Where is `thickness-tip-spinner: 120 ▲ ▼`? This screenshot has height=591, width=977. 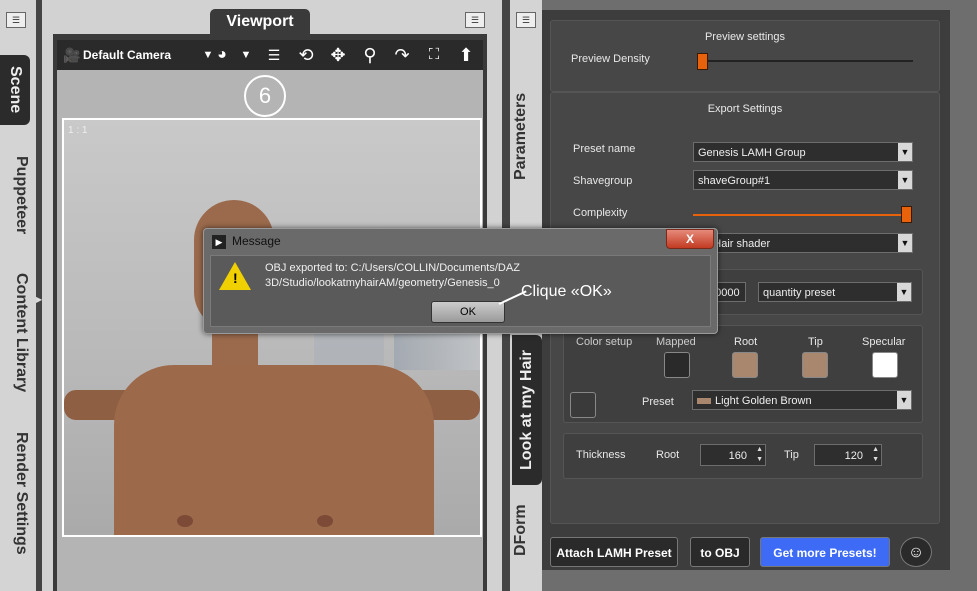
thickness-tip-spinner: 120 ▲ ▼ is located at coordinates (848, 455).